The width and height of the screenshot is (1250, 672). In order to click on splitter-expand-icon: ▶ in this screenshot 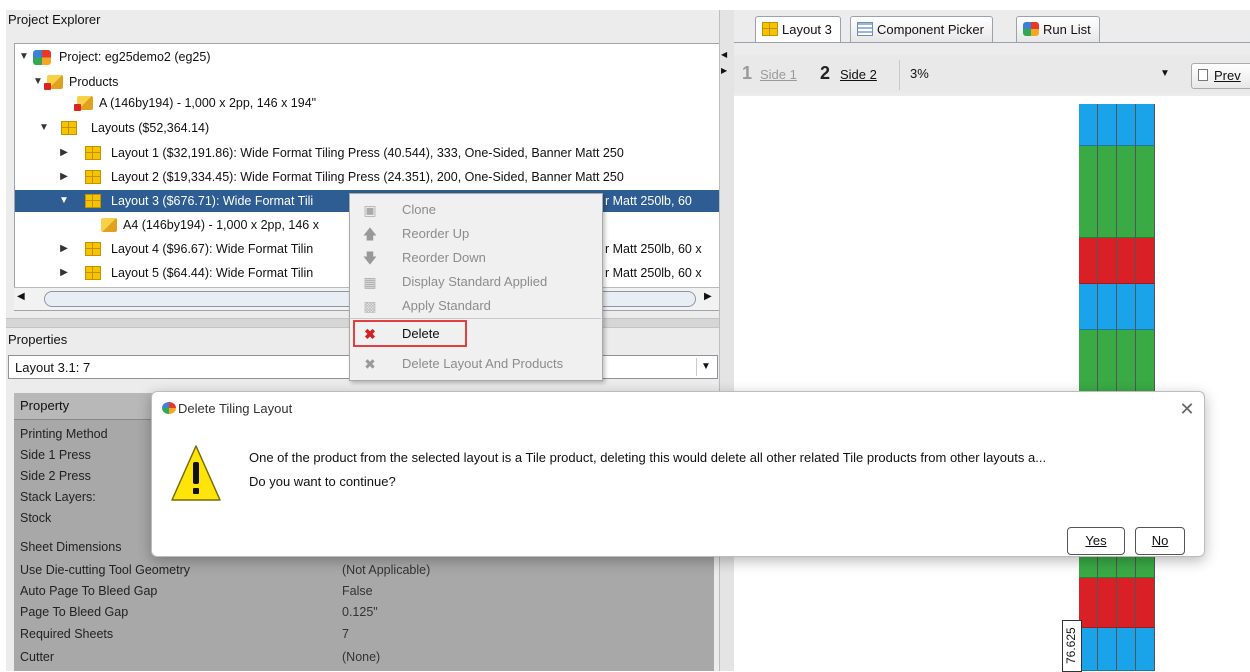, I will do `click(724, 70)`.